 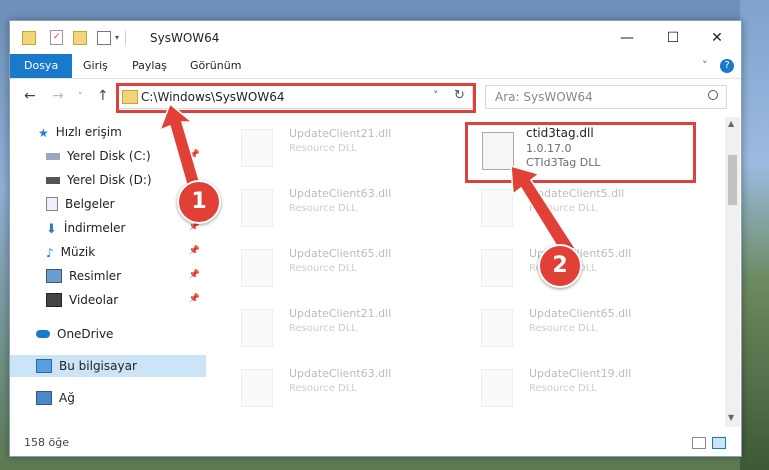 What do you see at coordinates (705, 66) in the screenshot?
I see `ribbon-expand-icon: ˅` at bounding box center [705, 66].